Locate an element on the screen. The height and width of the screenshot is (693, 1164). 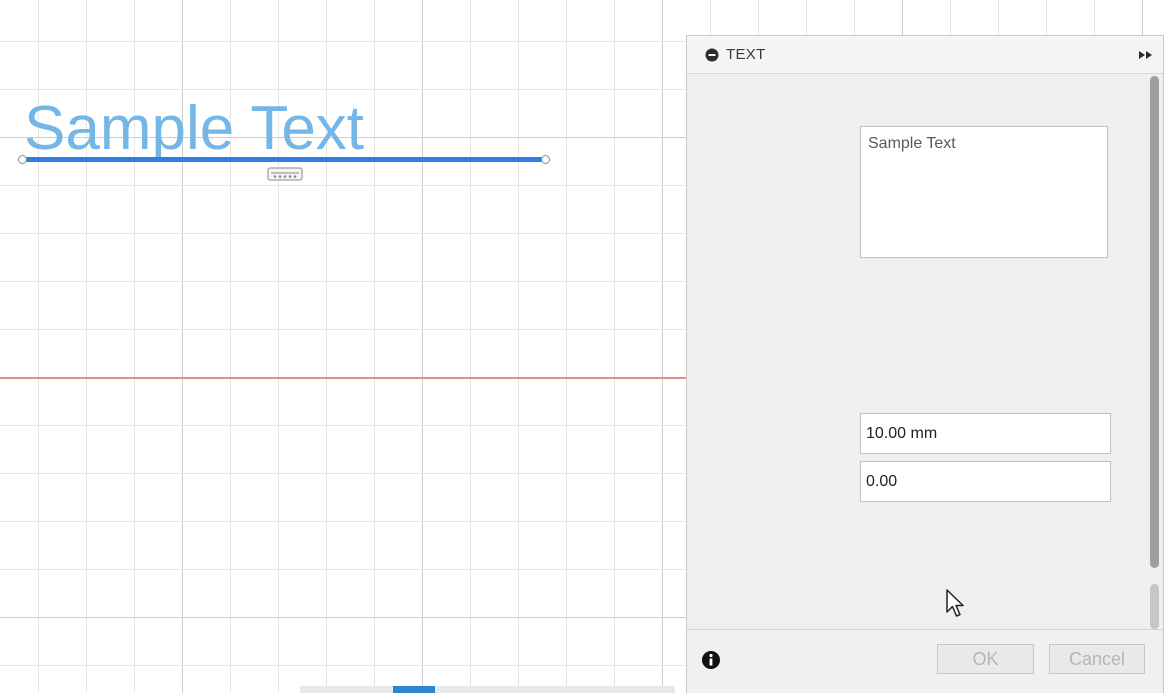
baseline-end-point is located at coordinates (545, 159).